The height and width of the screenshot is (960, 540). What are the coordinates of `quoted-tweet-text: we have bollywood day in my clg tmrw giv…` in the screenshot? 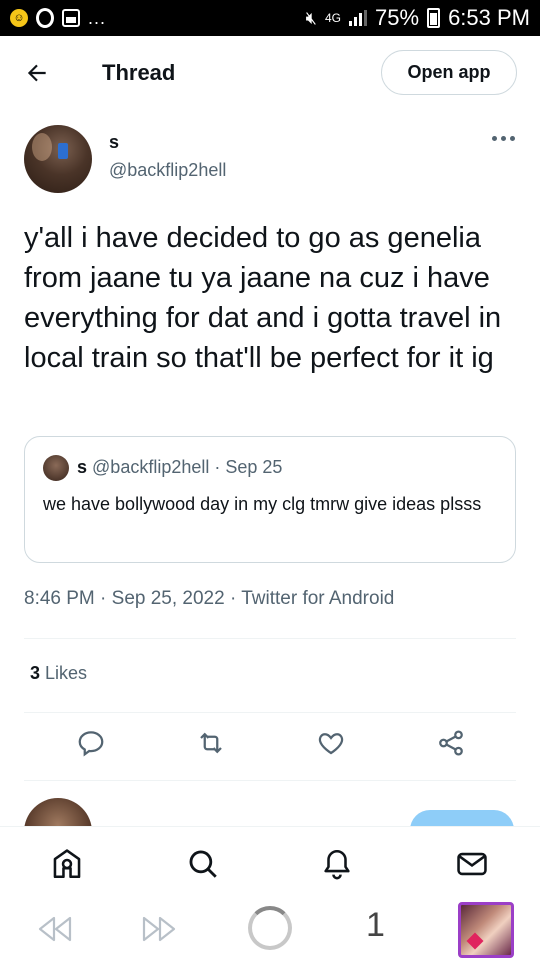 It's located at (262, 504).